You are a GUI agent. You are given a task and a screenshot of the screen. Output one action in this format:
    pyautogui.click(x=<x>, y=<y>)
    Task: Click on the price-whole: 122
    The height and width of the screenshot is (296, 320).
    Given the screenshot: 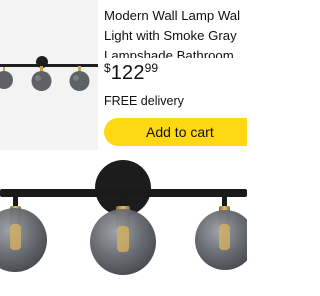 What is the action you would take?
    pyautogui.click(x=127, y=73)
    